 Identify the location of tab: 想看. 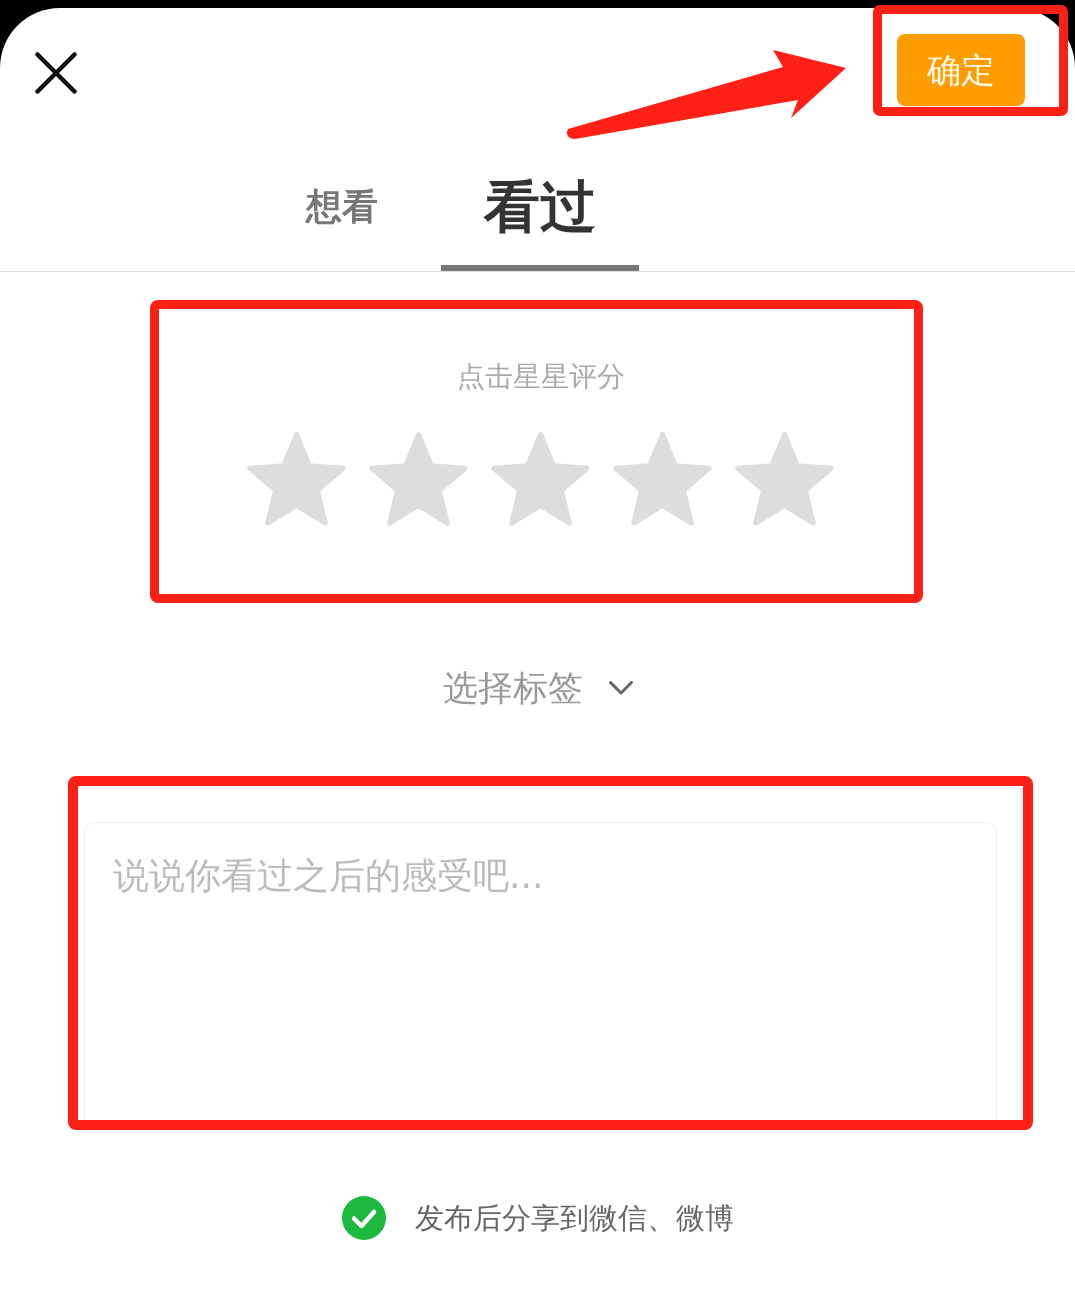
(342, 204).